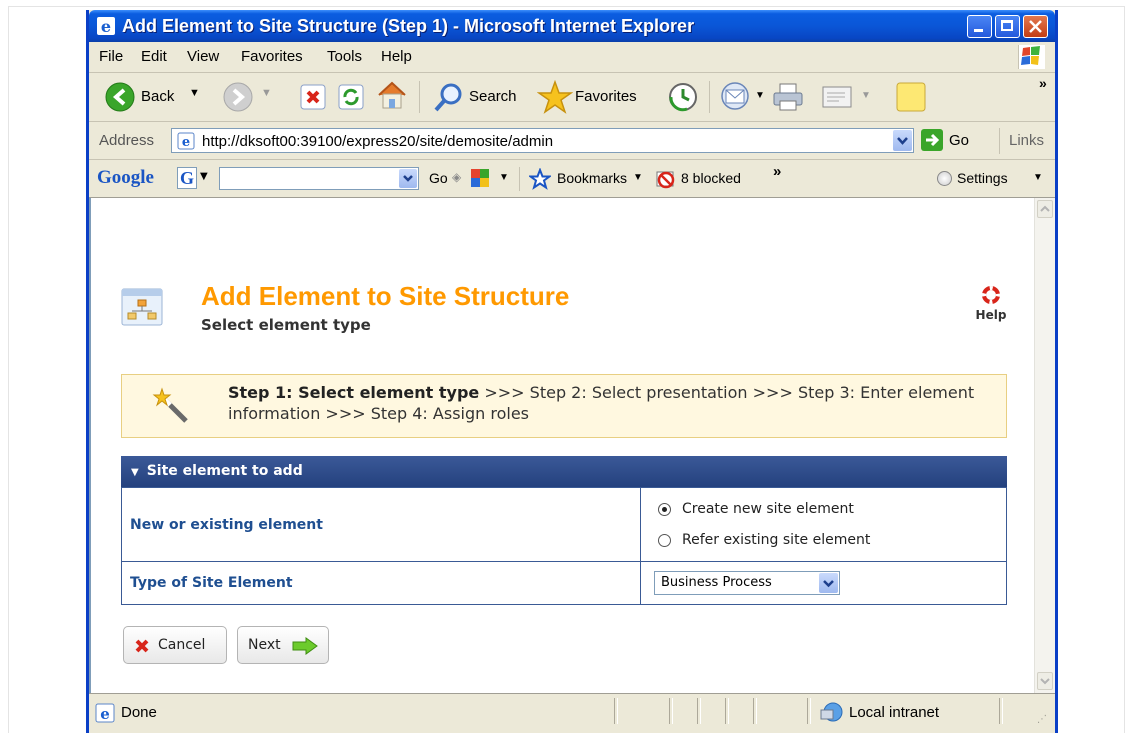 The image size is (1133, 733). Describe the element at coordinates (747, 583) in the screenshot. I see `element-type-select: Business Process` at that location.